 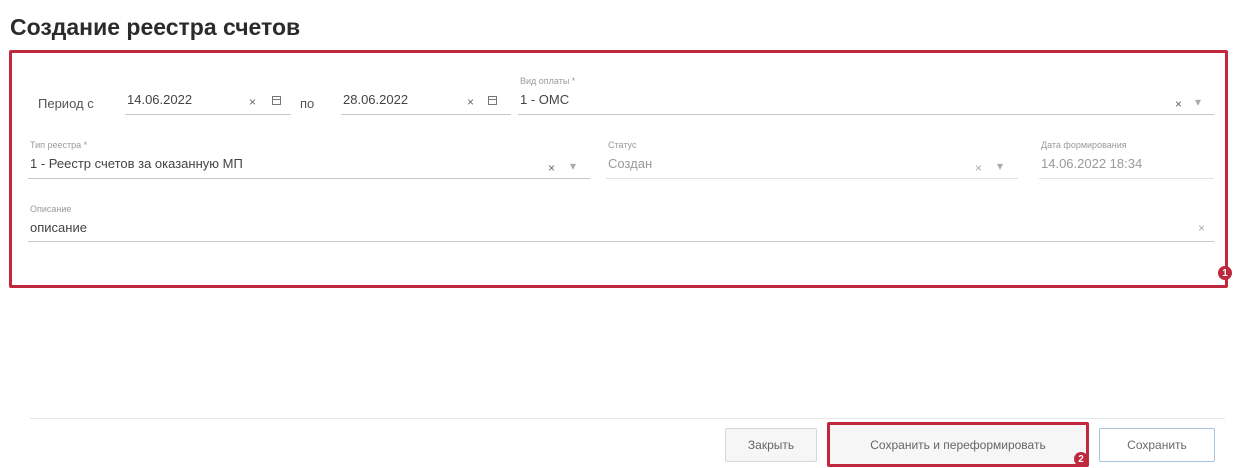 What do you see at coordinates (426, 114) in the screenshot?
I see `period-to-underline` at bounding box center [426, 114].